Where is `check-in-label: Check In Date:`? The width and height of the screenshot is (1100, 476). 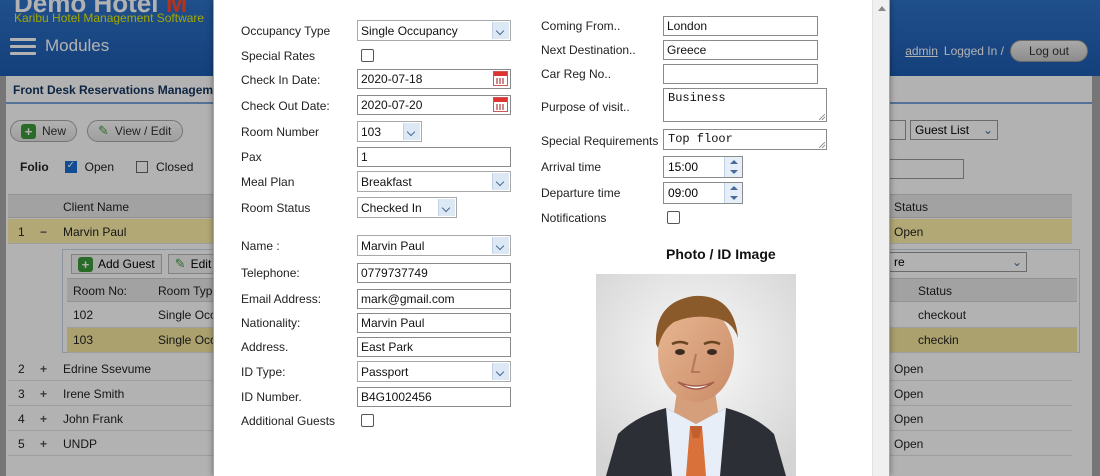
check-in-label: Check In Date: is located at coordinates (281, 80).